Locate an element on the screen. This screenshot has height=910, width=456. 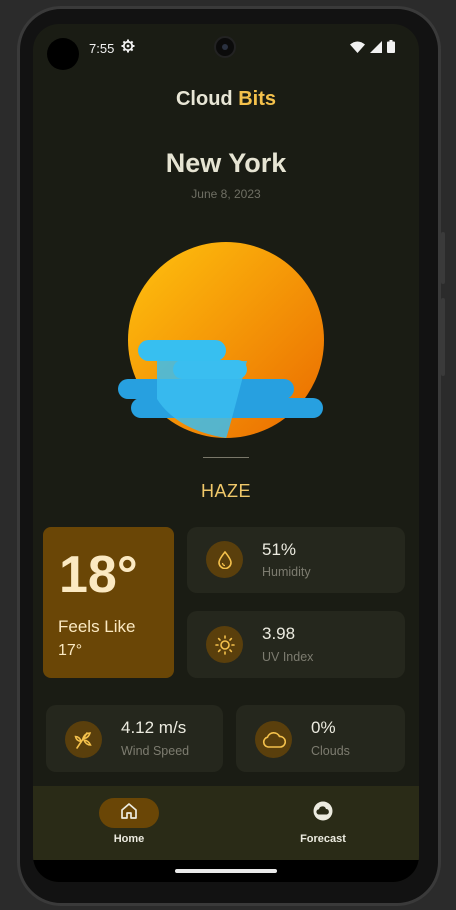
status-icons is located at coordinates (372, 49).